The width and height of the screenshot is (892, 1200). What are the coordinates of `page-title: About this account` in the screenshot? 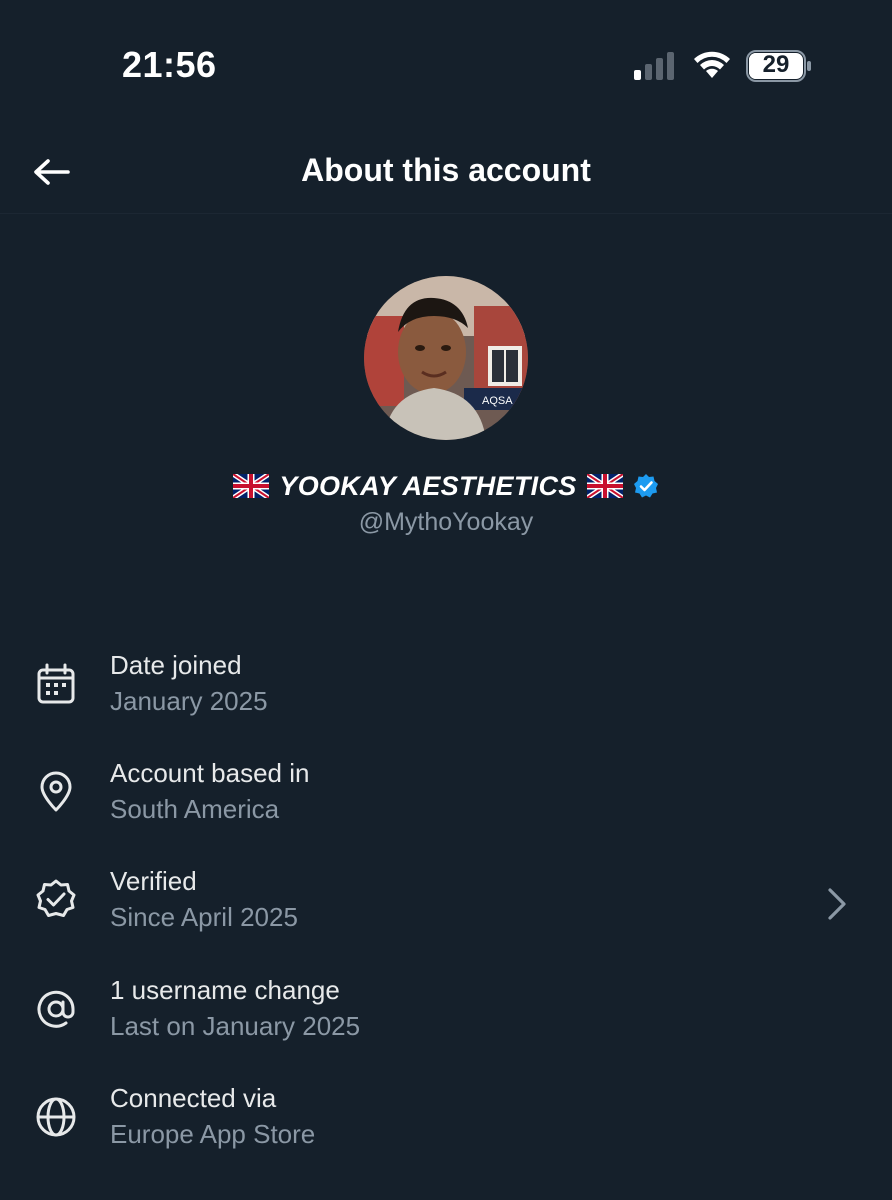 It's located at (446, 170).